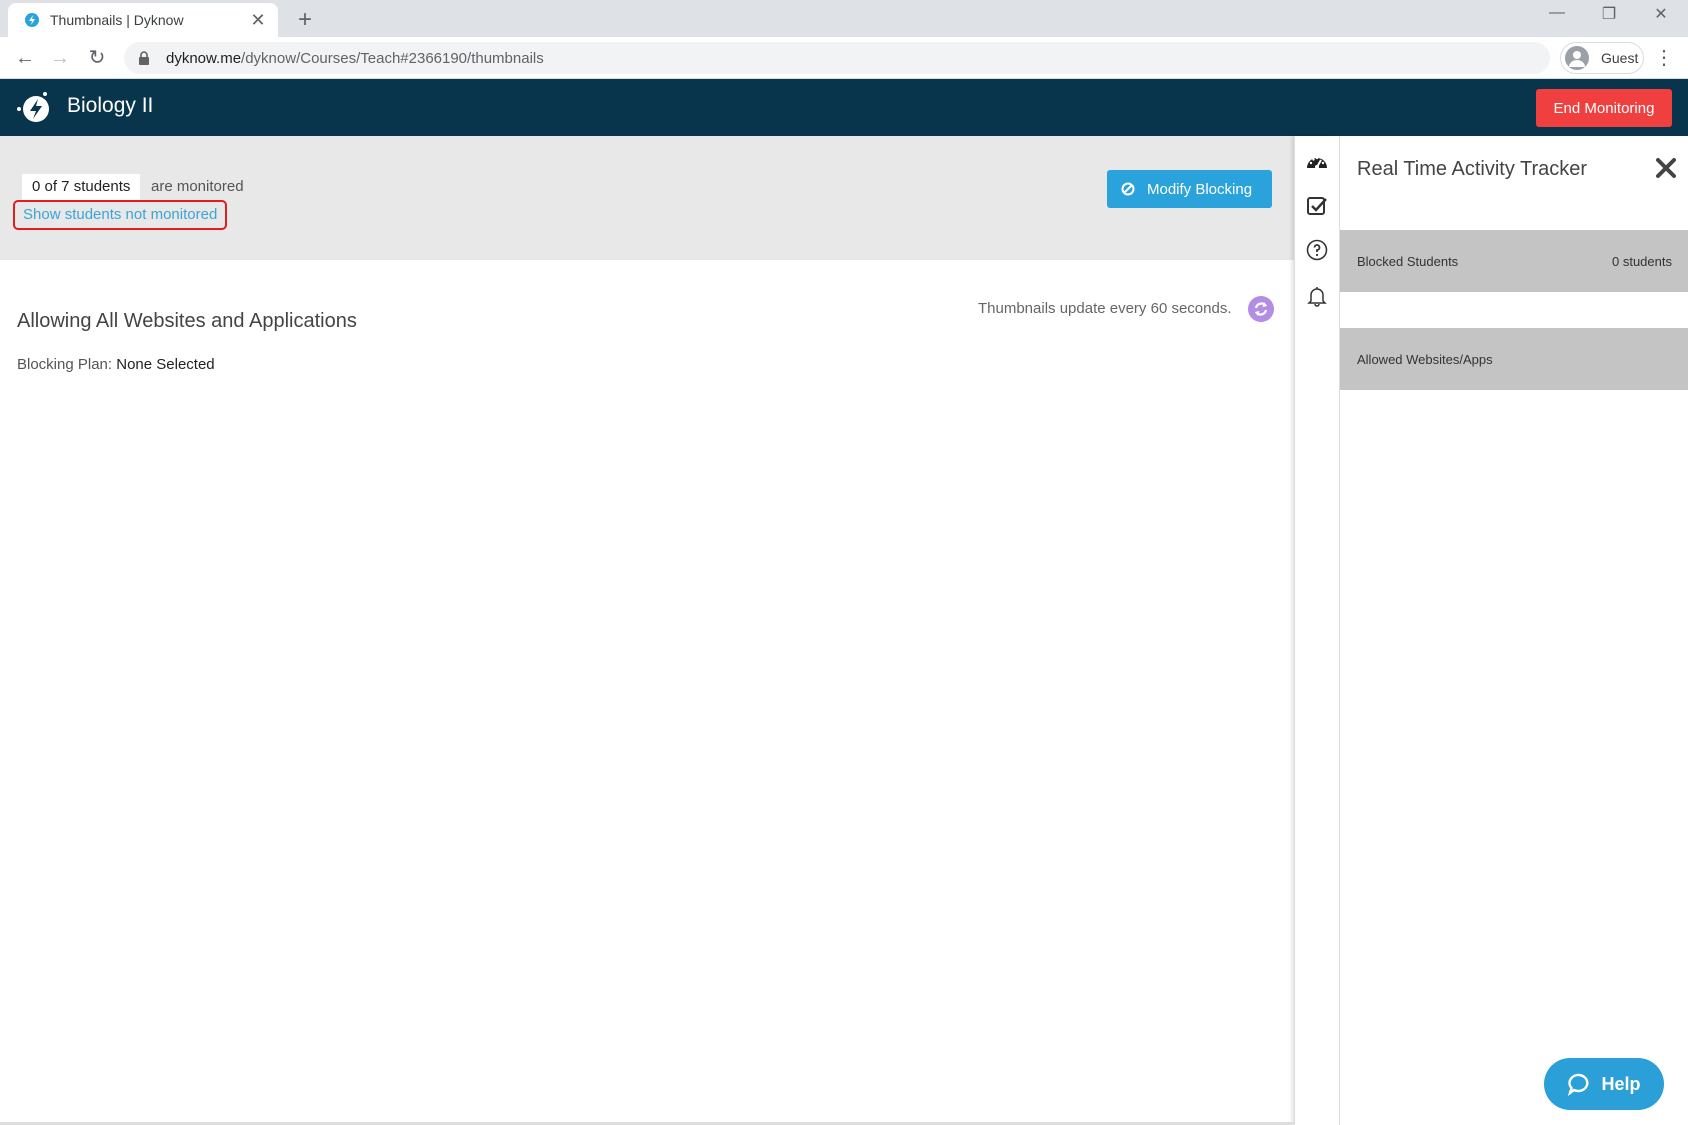 Image resolution: width=1688 pixels, height=1125 pixels. What do you see at coordinates (1425, 359) in the screenshot?
I see `allowed-websites-label: Allowed Websites/Apps` at bounding box center [1425, 359].